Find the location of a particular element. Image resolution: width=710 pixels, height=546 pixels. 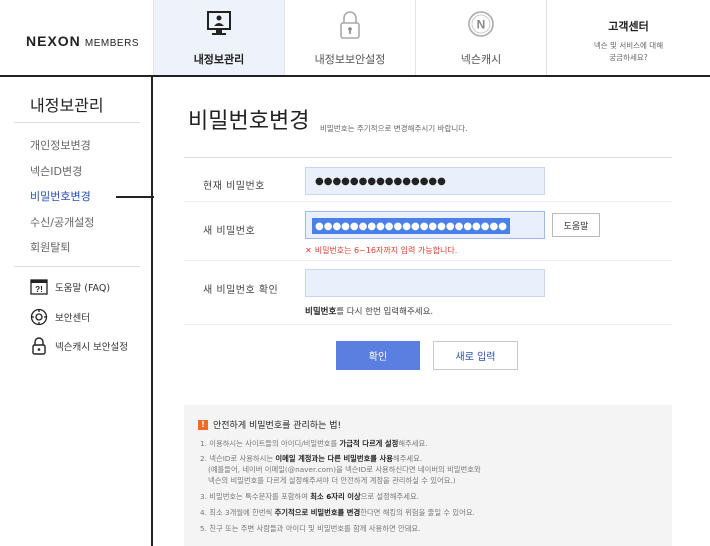

page-description: 비밀번호는 주기적으로 변경해주시기 바랍니다. is located at coordinates (394, 128).